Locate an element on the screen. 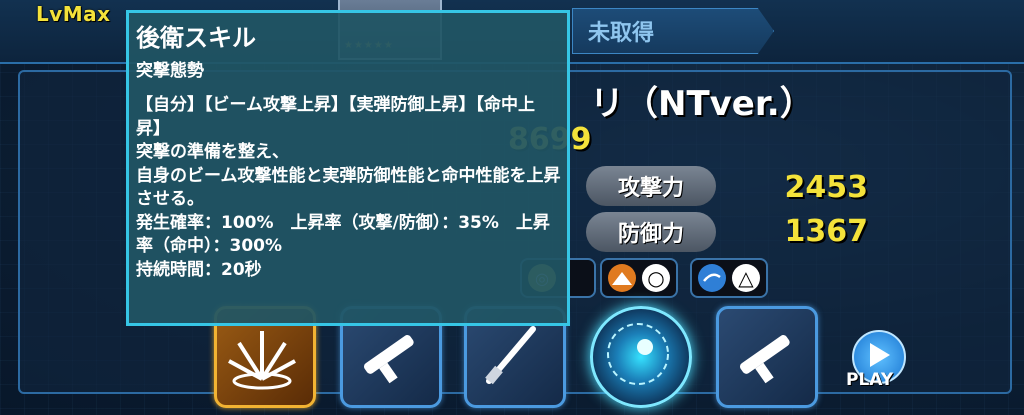 Image resolution: width=1024 pixels, height=415 pixels. mountain-affinity-chip: ○ is located at coordinates (639, 278).